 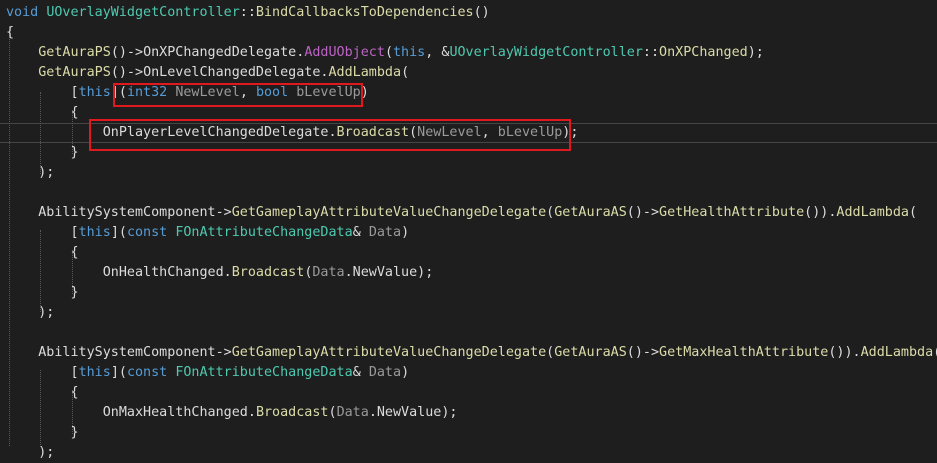 I want to click on code-token: GetMaxHealthAttribute, so click(x=744, y=352).